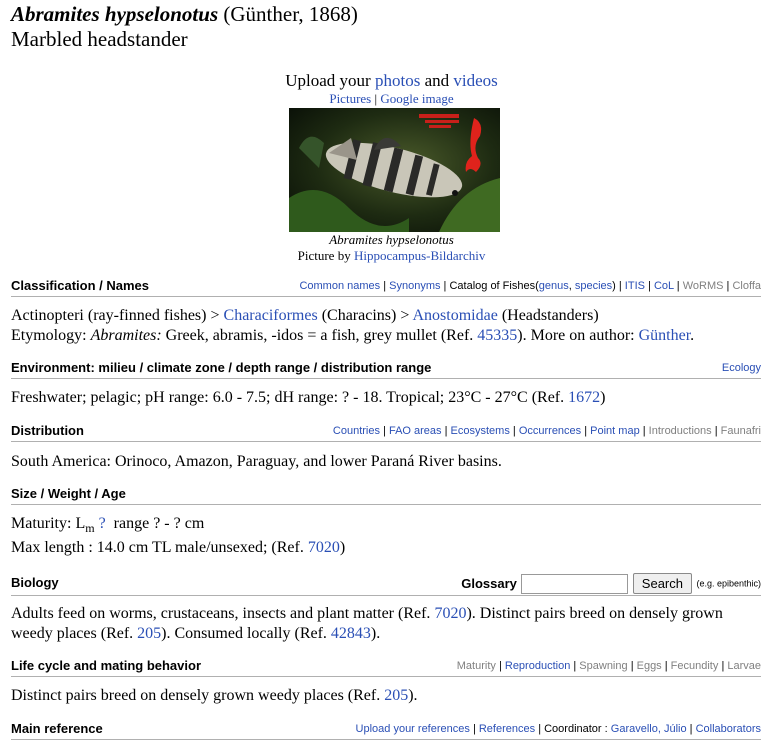 The width and height of the screenshot is (783, 746). I want to click on photos-link: photos, so click(397, 80).